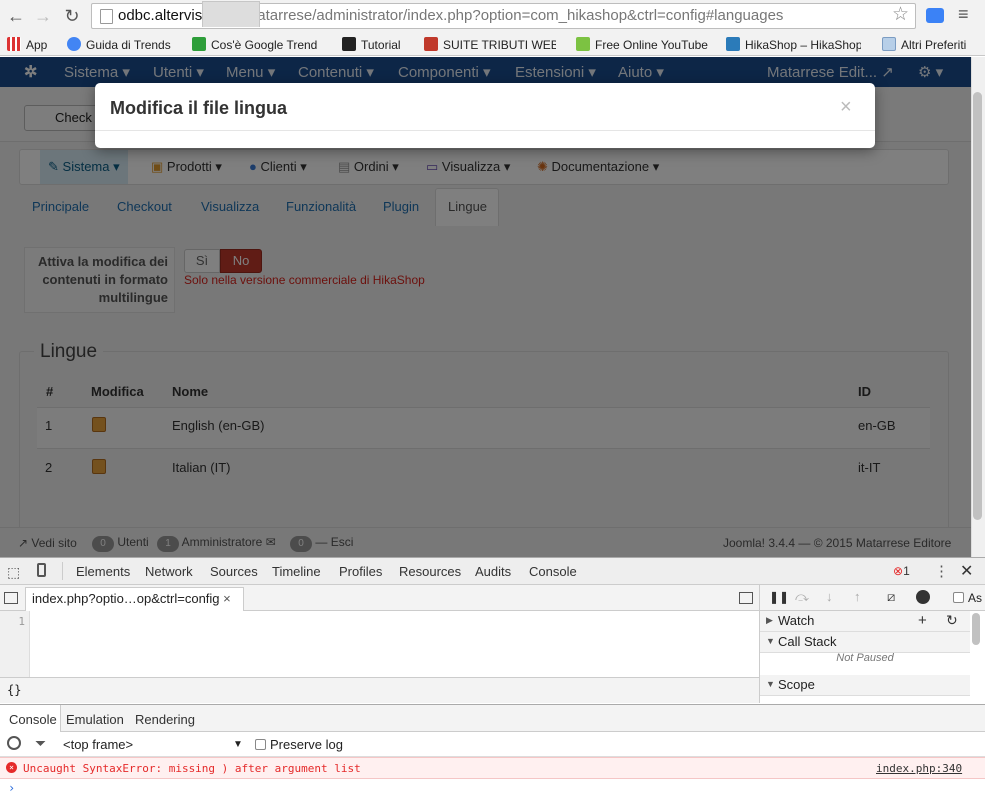 The image size is (985, 794). Describe the element at coordinates (40, 743) in the screenshot. I see `filter-icon: ⏷` at that location.